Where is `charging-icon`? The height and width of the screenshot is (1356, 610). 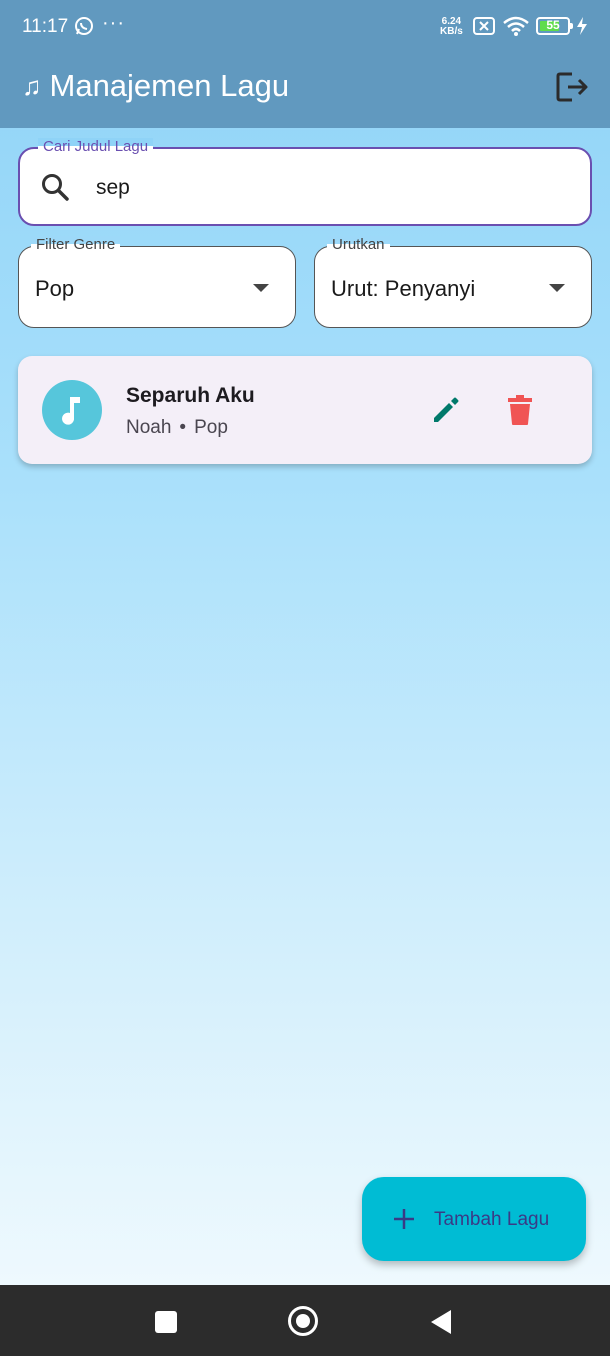 charging-icon is located at coordinates (582, 26).